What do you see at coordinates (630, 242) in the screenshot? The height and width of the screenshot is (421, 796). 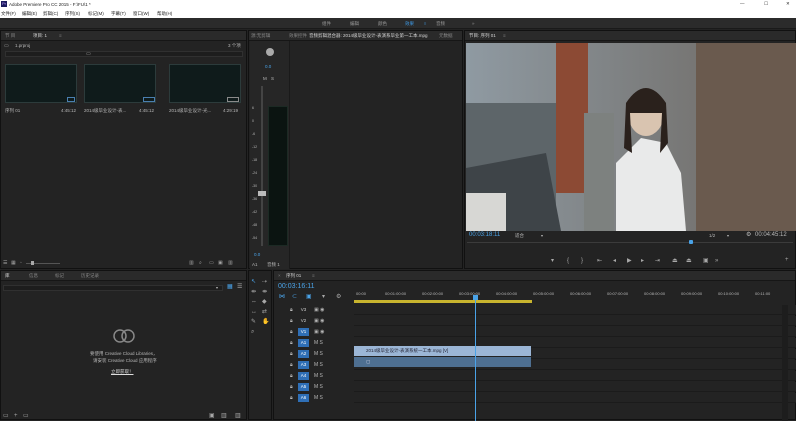 I see `program-scrub-bar` at bounding box center [630, 242].